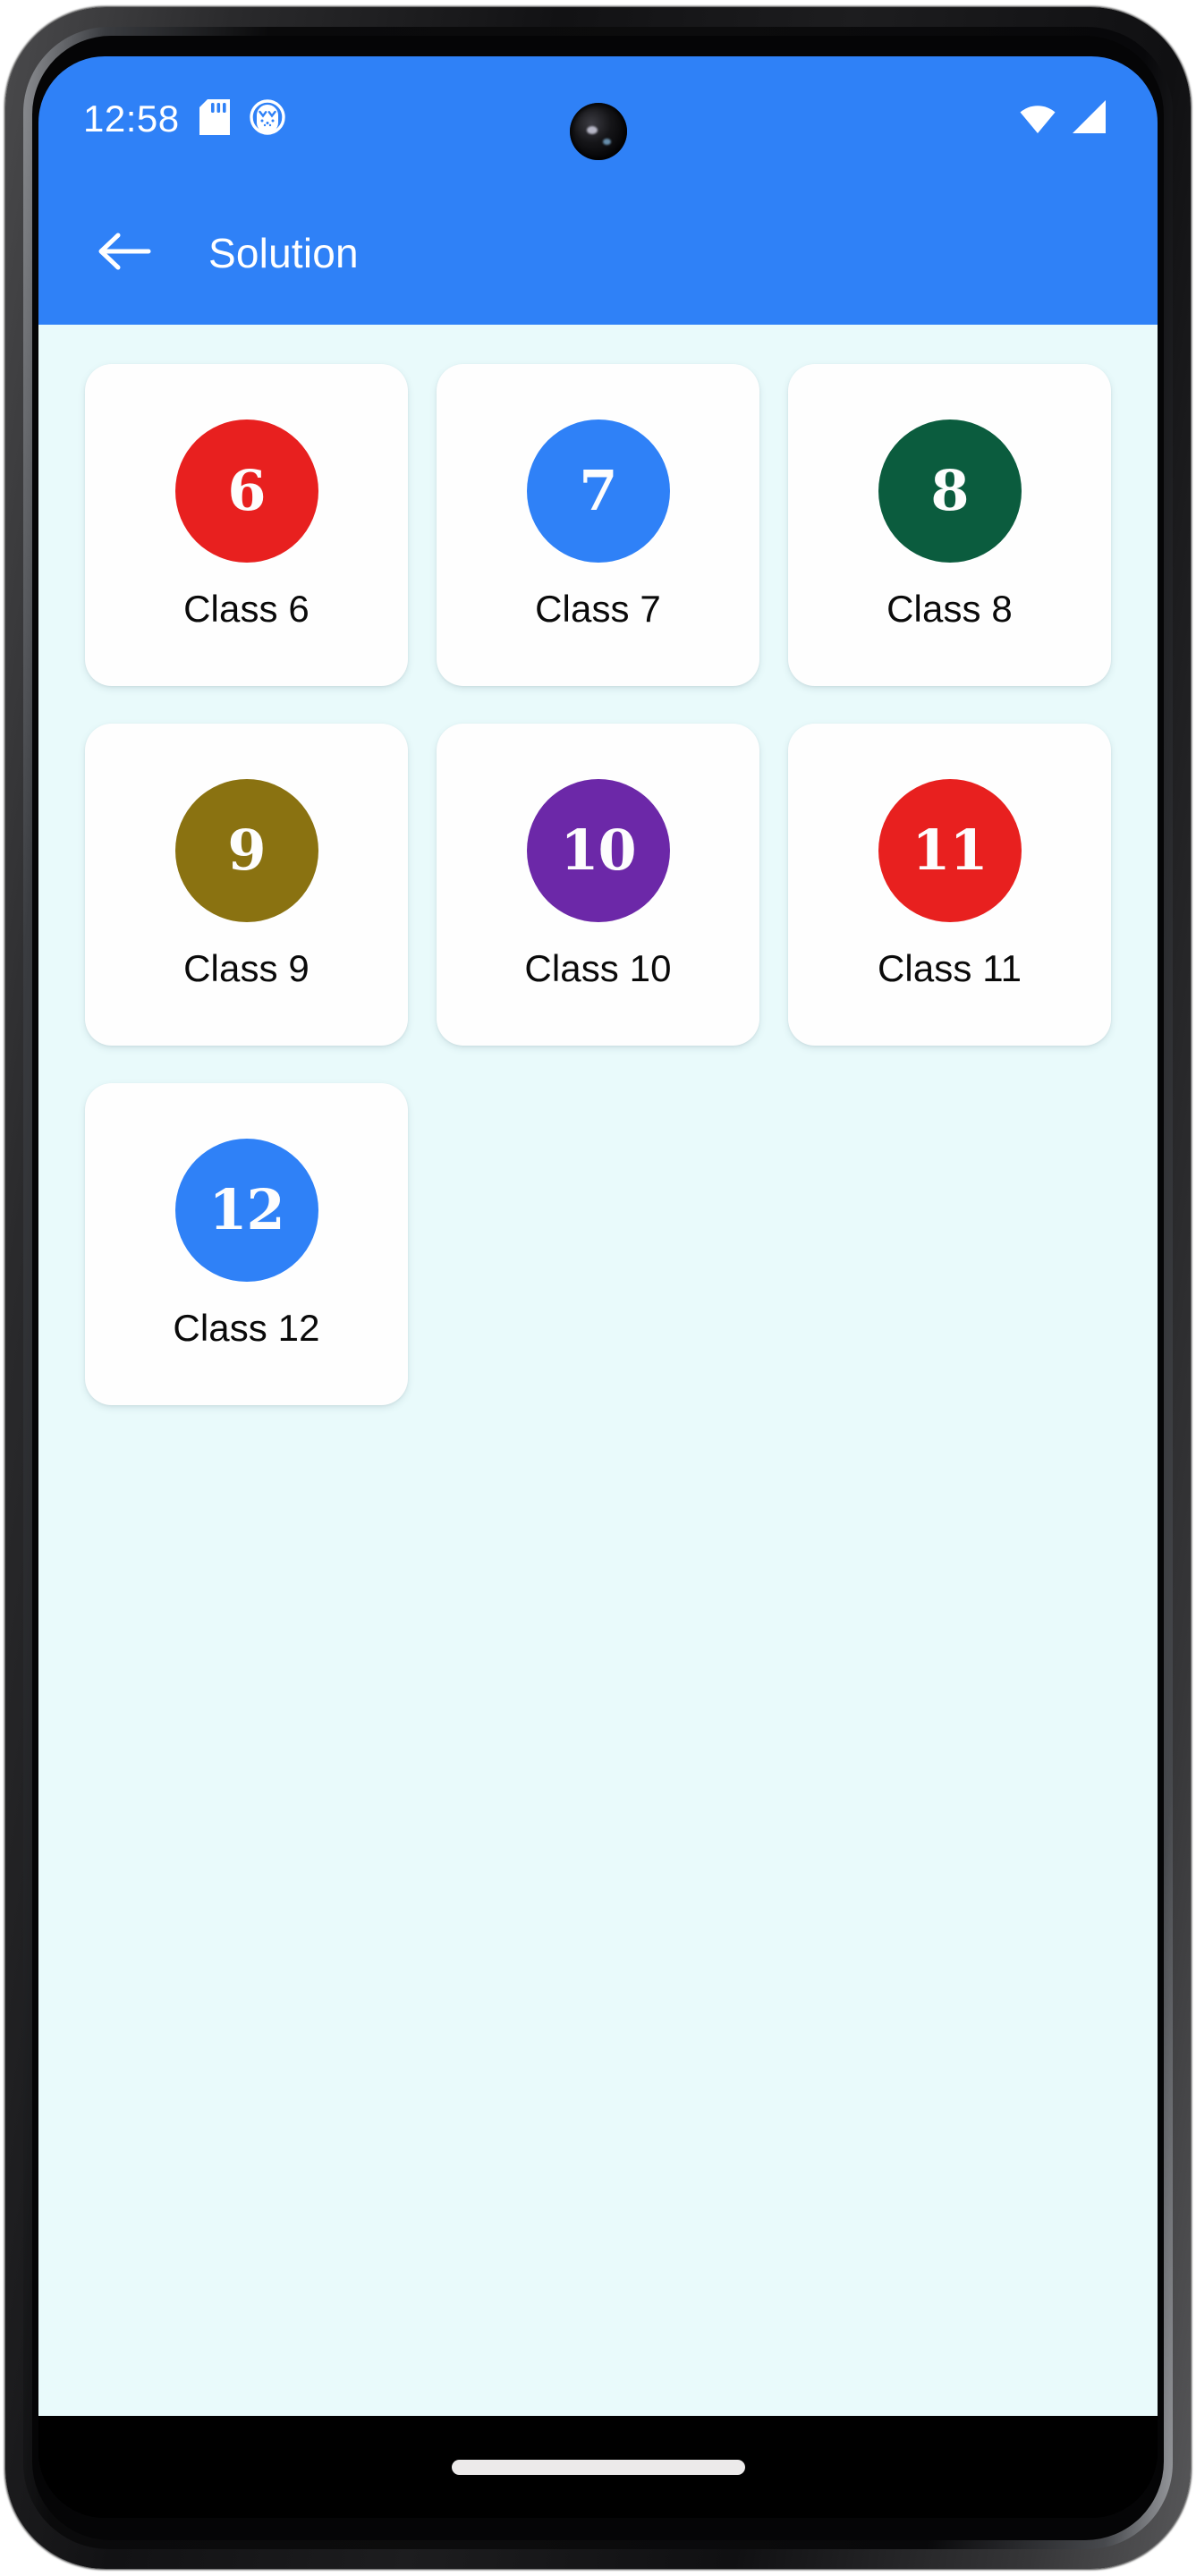 This screenshot has height=2576, width=1196. Describe the element at coordinates (1037, 119) in the screenshot. I see `wifi-icon` at that location.